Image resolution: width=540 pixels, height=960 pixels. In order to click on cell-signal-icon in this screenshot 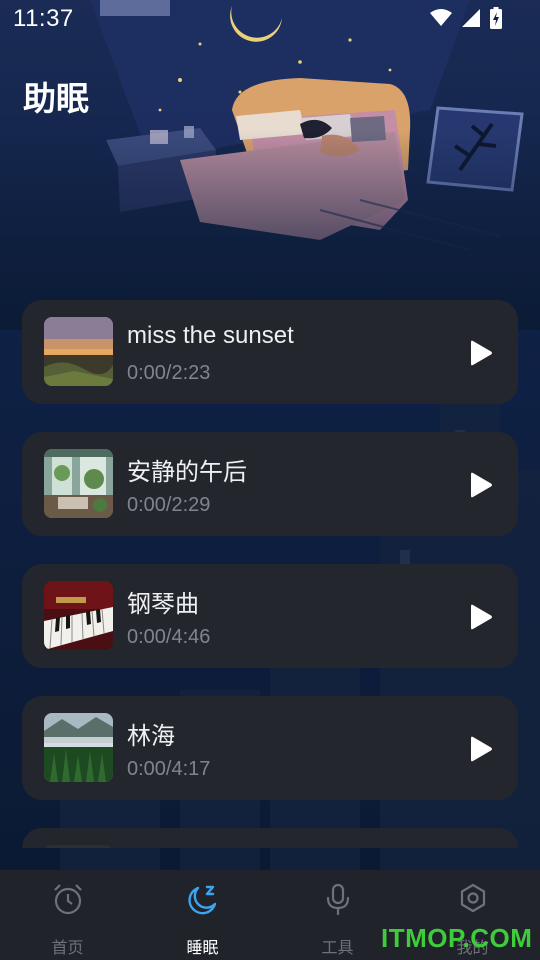, I will do `click(471, 20)`.